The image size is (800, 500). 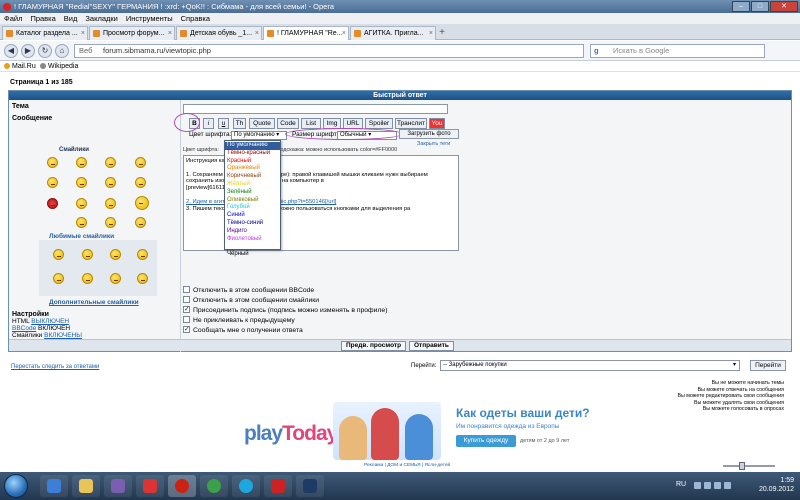 What do you see at coordinates (259, 135) in the screenshot?
I see `font-color-select: По умолчанию ▾` at bounding box center [259, 135].